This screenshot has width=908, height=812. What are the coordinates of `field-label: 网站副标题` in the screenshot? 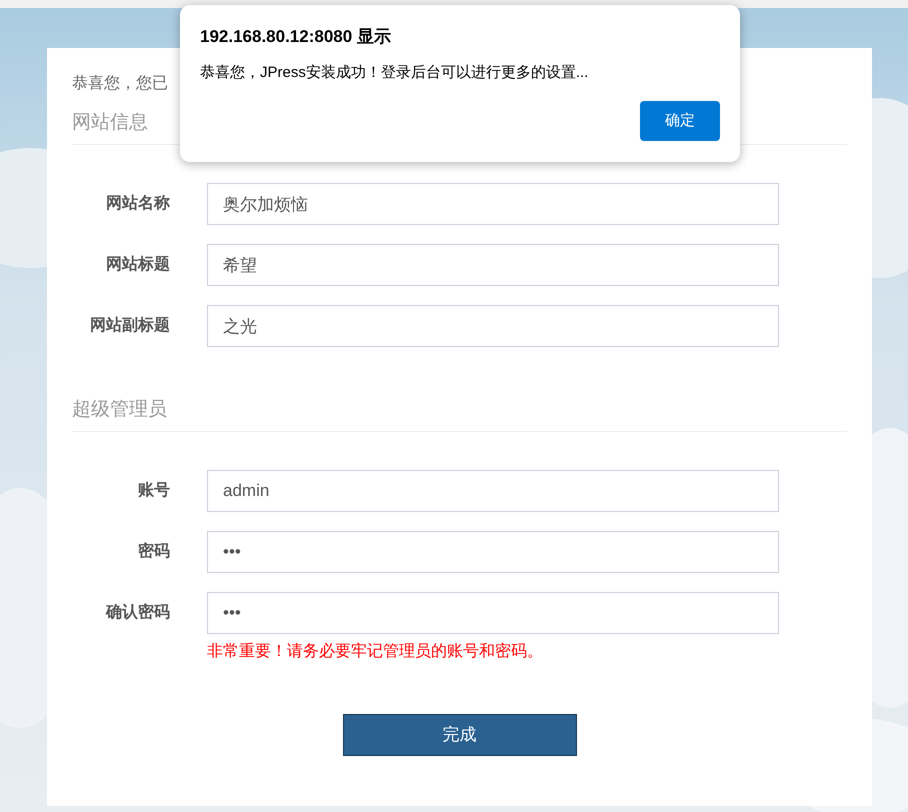 It's located at (130, 326).